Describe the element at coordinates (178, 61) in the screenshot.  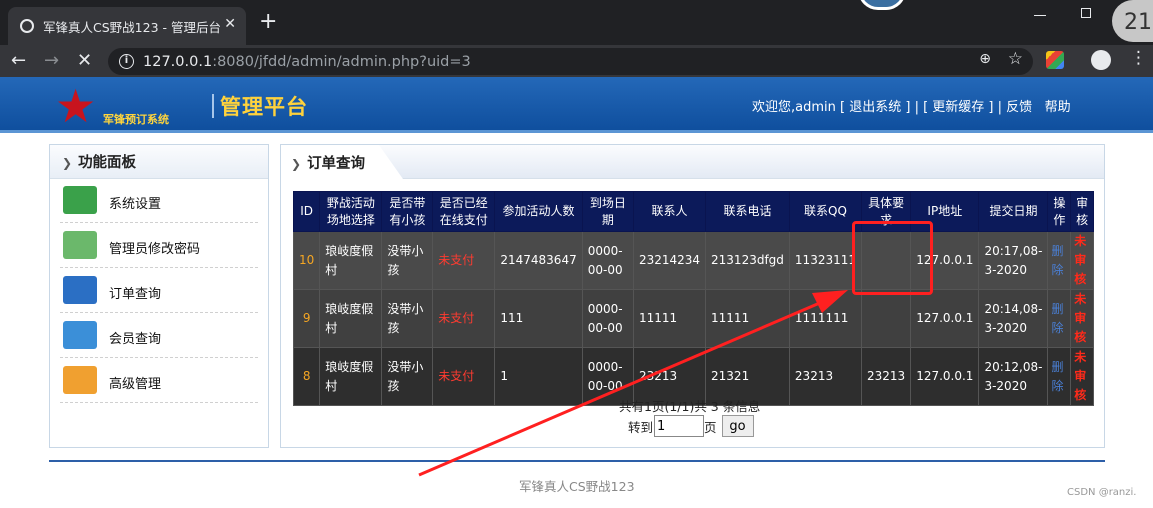
I see `url-host: 127.0.0.1` at that location.